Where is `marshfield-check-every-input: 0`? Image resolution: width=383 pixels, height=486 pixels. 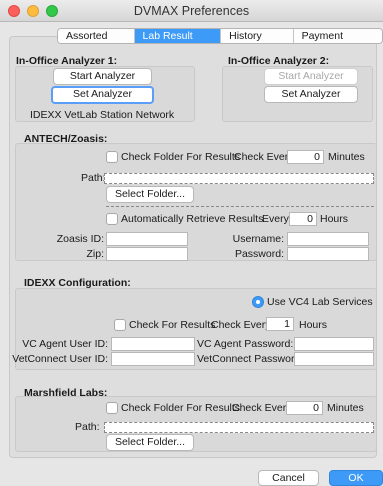
marshfield-check-every-input: 0 is located at coordinates (304, 408).